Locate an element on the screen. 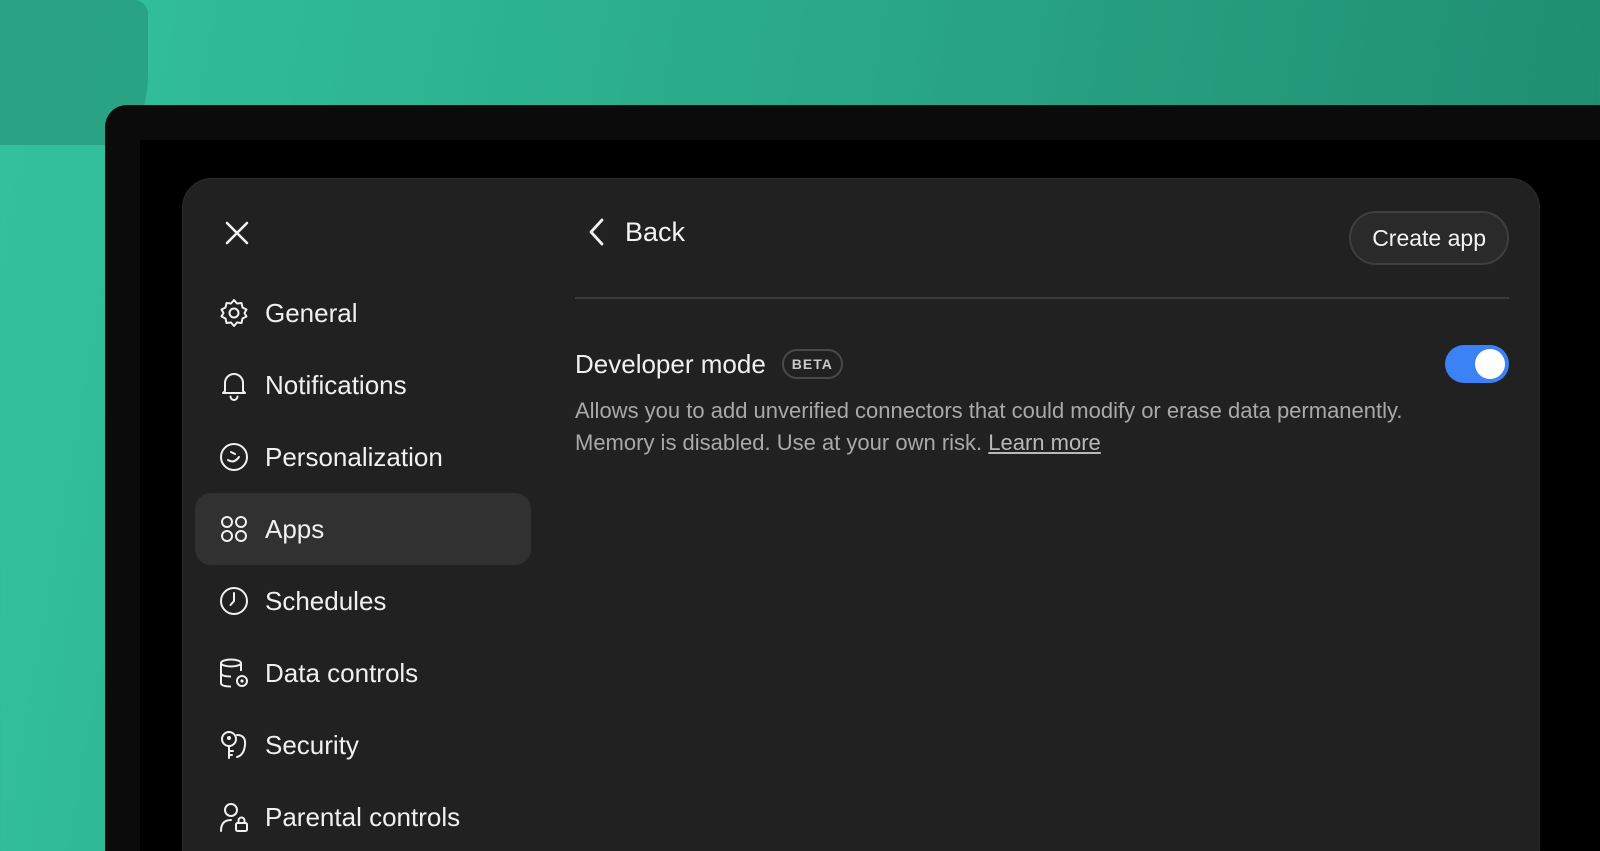  gear-icon is located at coordinates (234, 313).